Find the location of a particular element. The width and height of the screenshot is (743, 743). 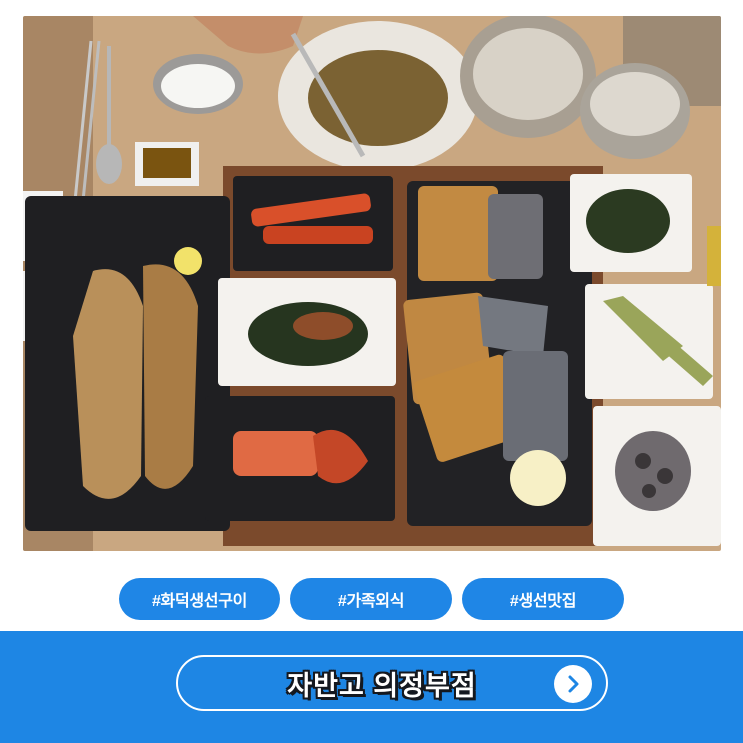

store-name-label: 자반고 의정부점 is located at coordinates (382, 685).